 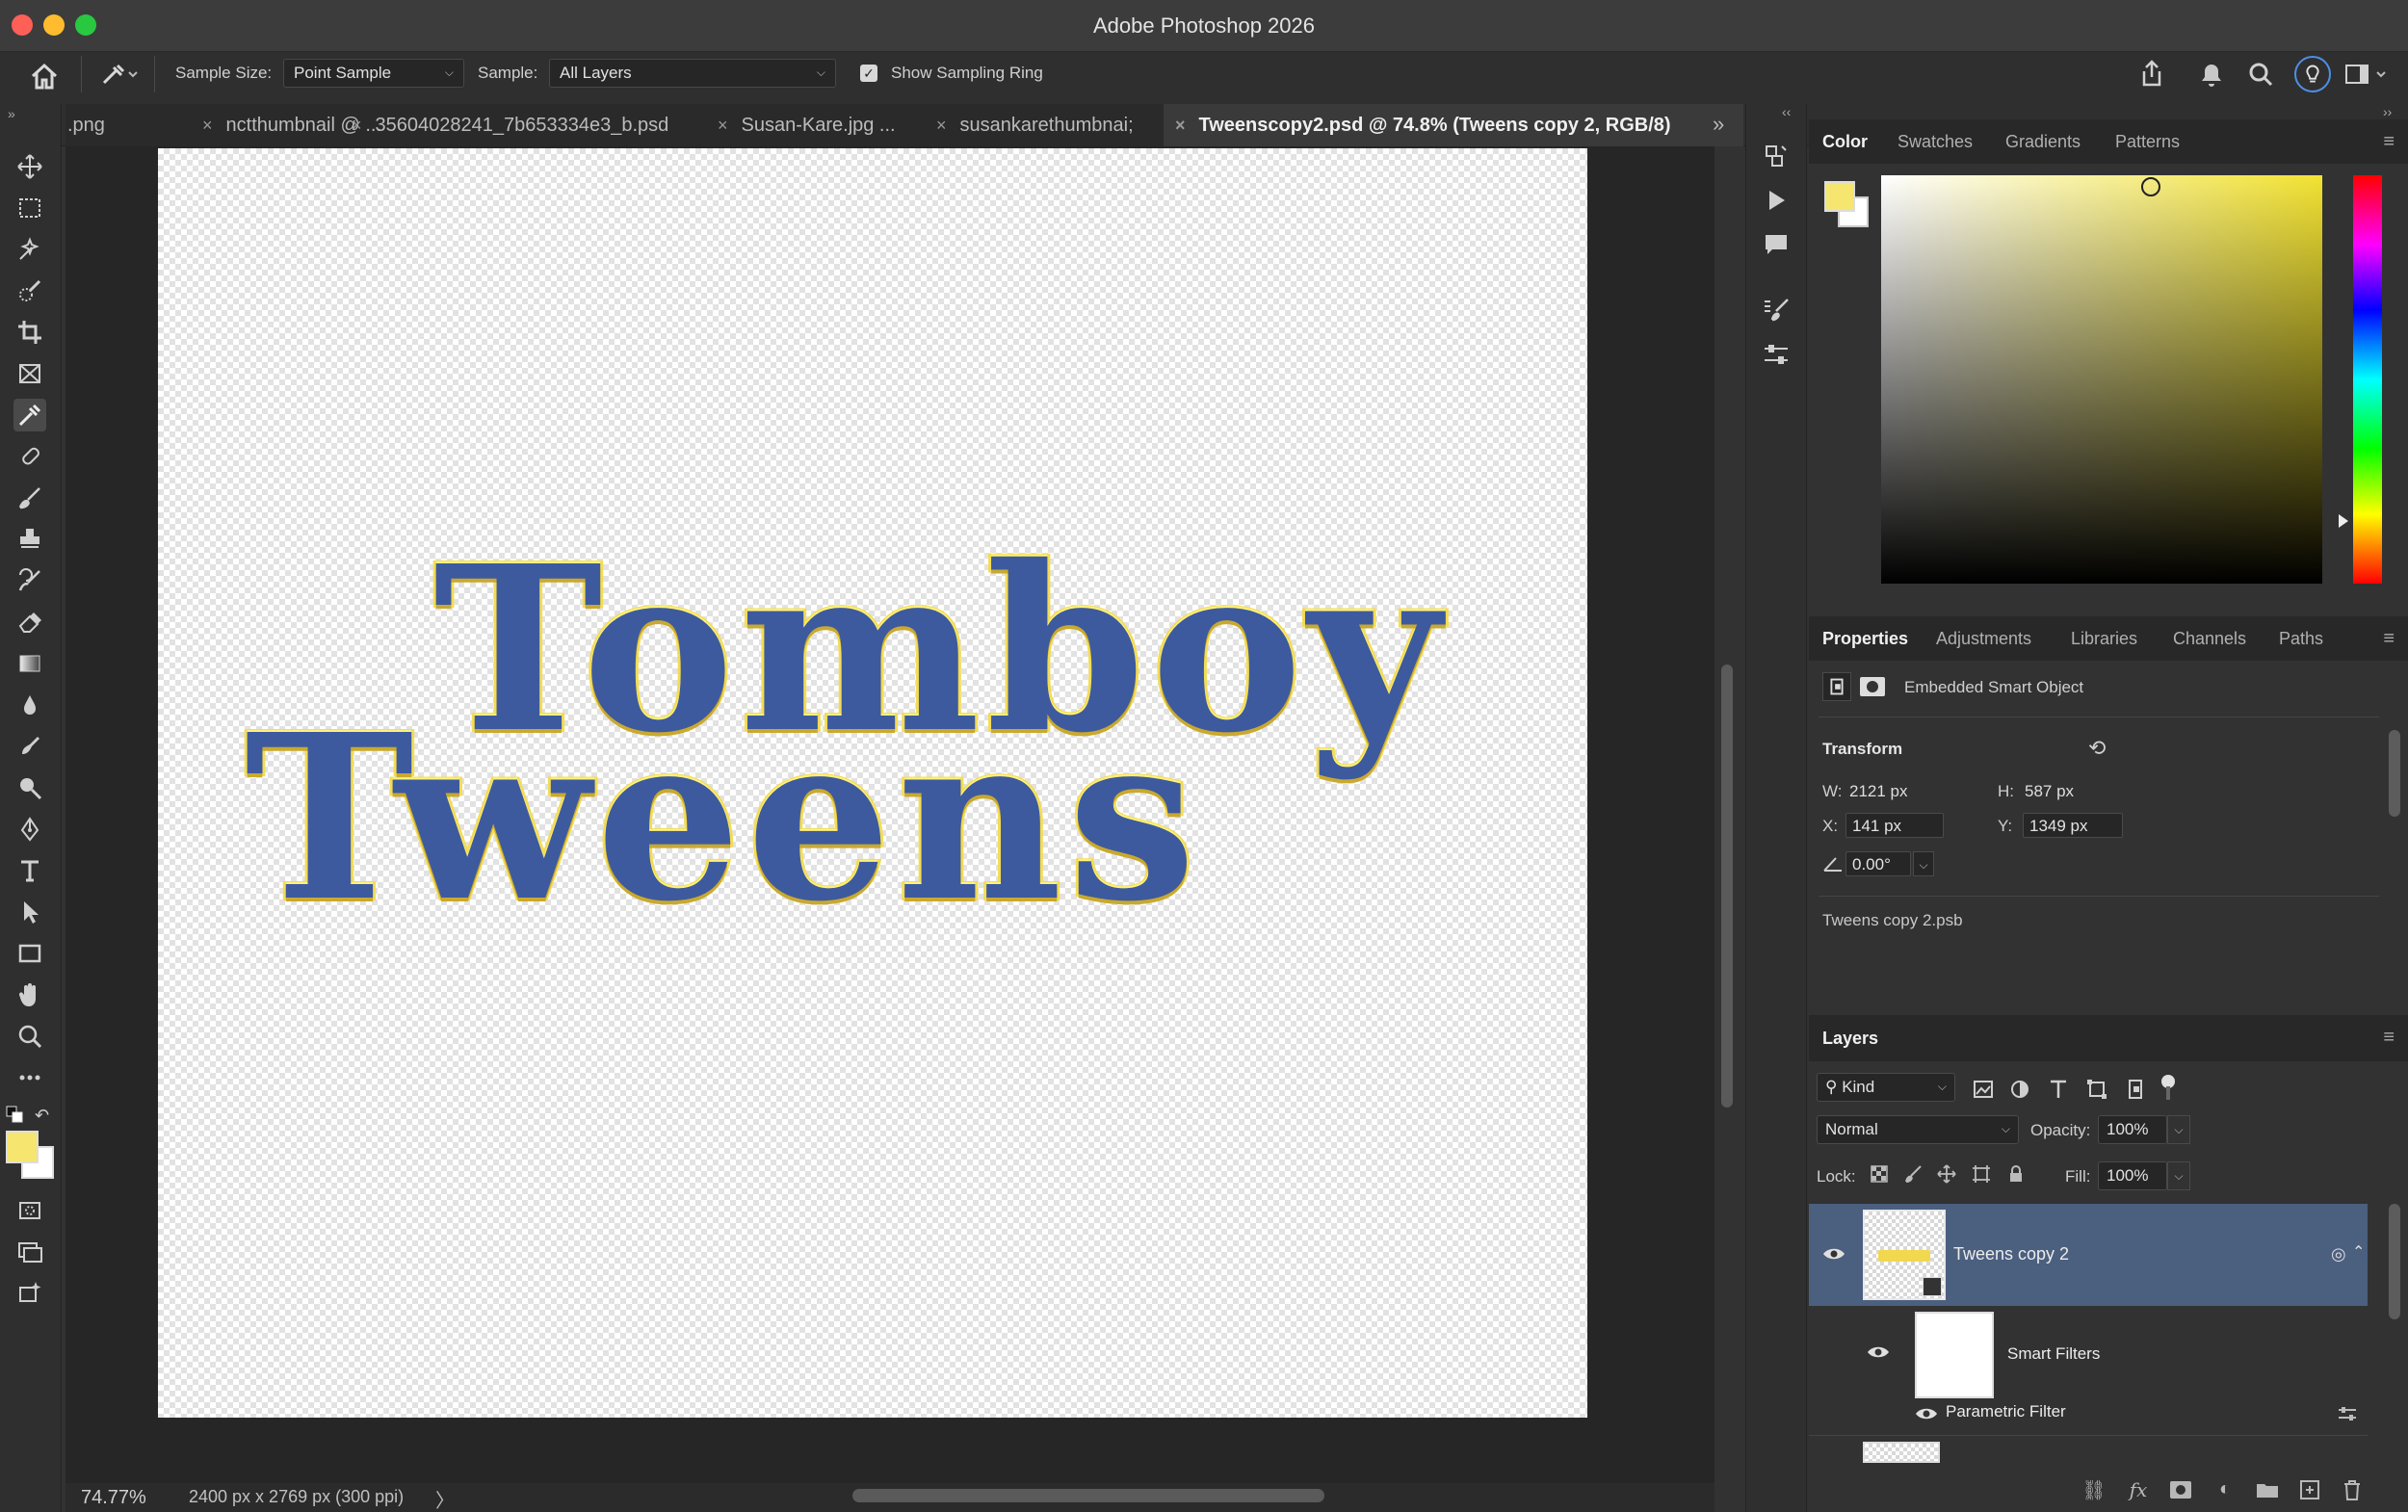 I want to click on filter-options-icon, so click(x=2347, y=1413).